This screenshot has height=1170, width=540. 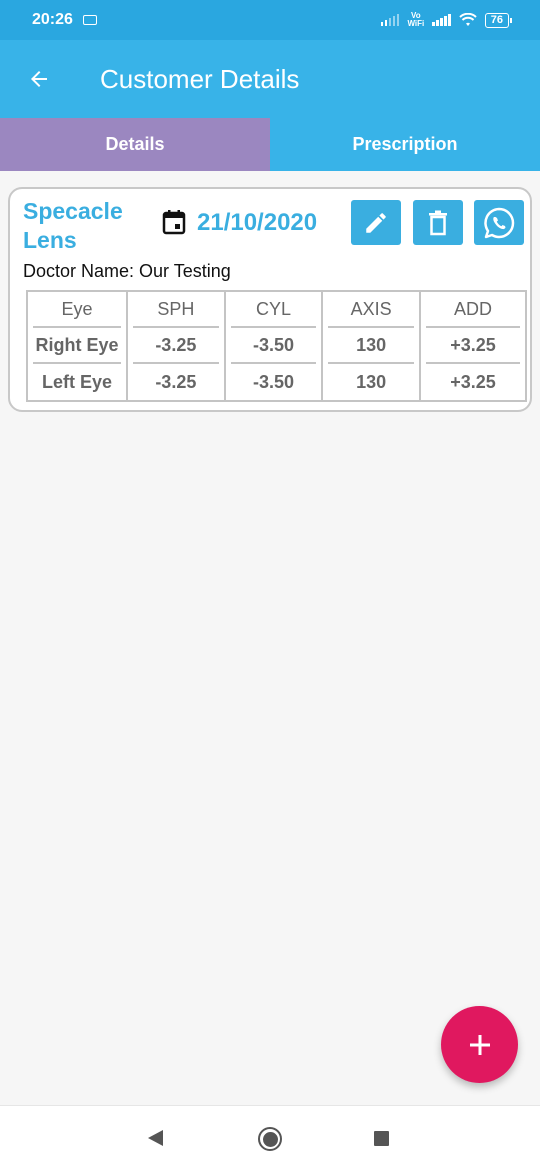 I want to click on page-title: Customer Details, so click(x=200, y=78).